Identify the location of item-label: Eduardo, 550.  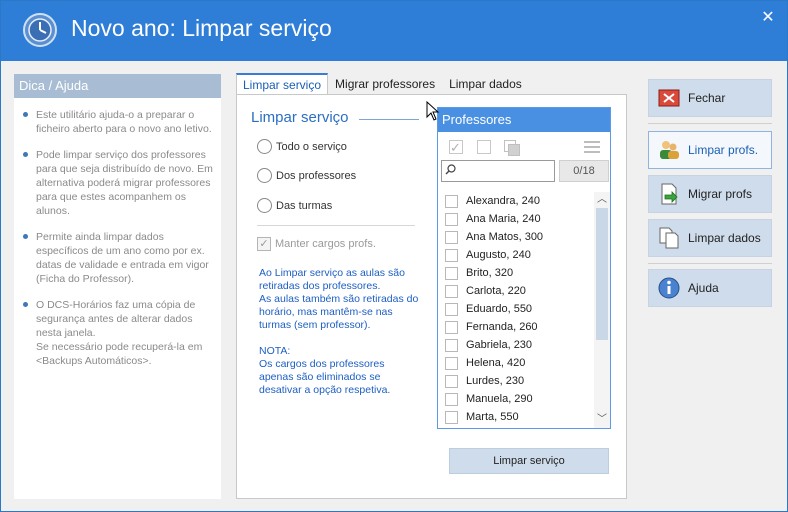
(499, 309).